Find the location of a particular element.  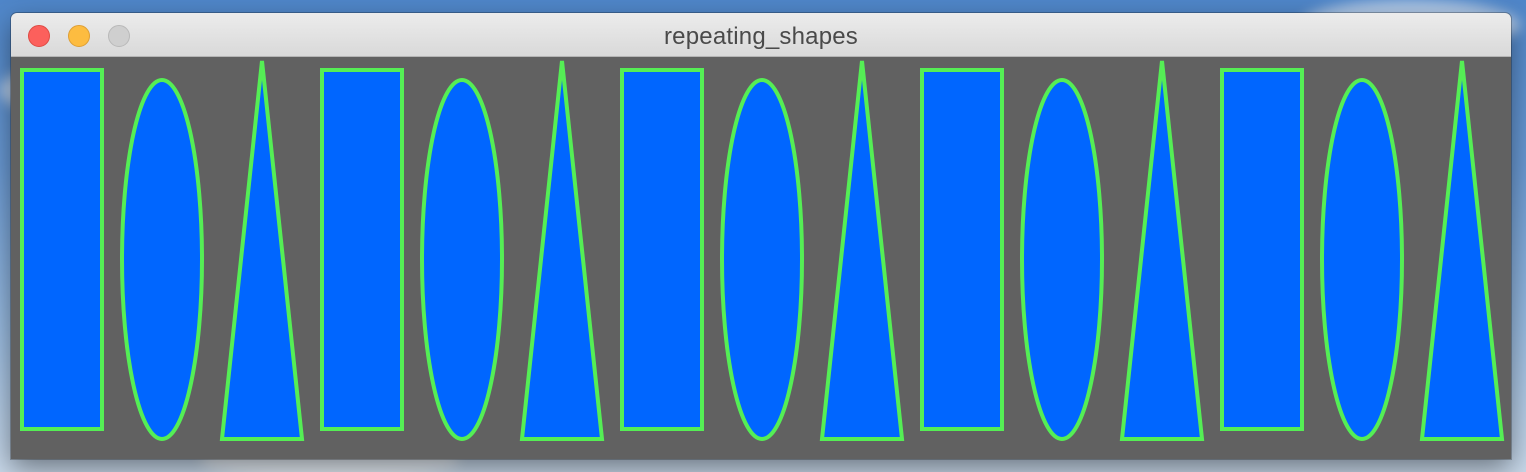

window-title: repeating_shapes is located at coordinates (761, 36).